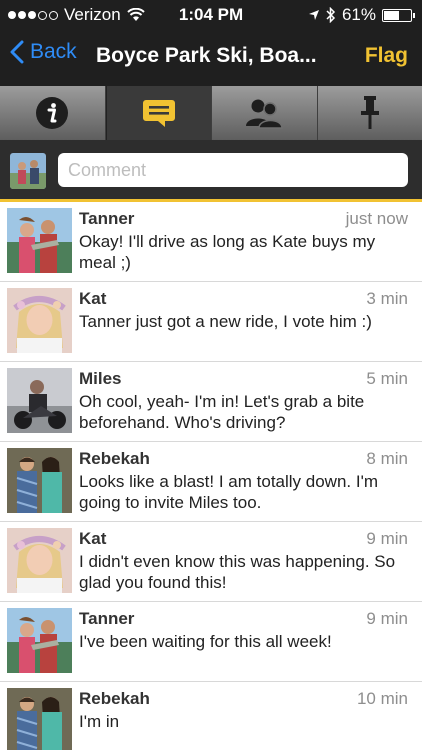 This screenshot has width=422, height=750. I want to click on flag-button: Flag, so click(386, 56).